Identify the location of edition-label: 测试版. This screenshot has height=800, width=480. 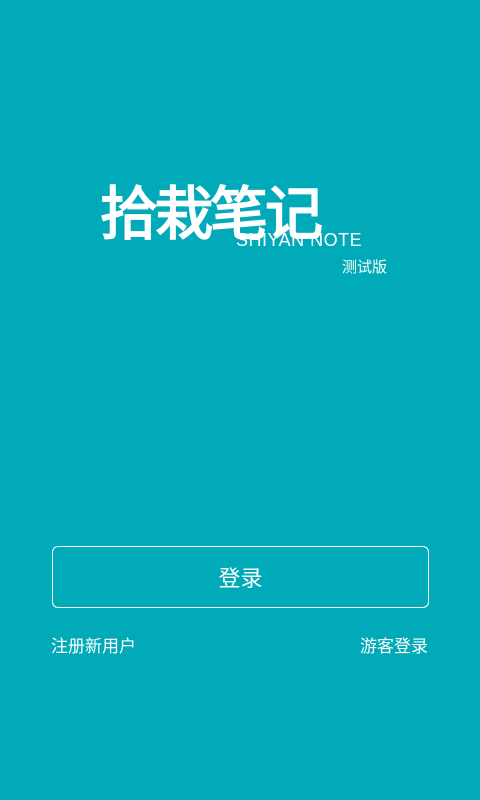
(365, 267).